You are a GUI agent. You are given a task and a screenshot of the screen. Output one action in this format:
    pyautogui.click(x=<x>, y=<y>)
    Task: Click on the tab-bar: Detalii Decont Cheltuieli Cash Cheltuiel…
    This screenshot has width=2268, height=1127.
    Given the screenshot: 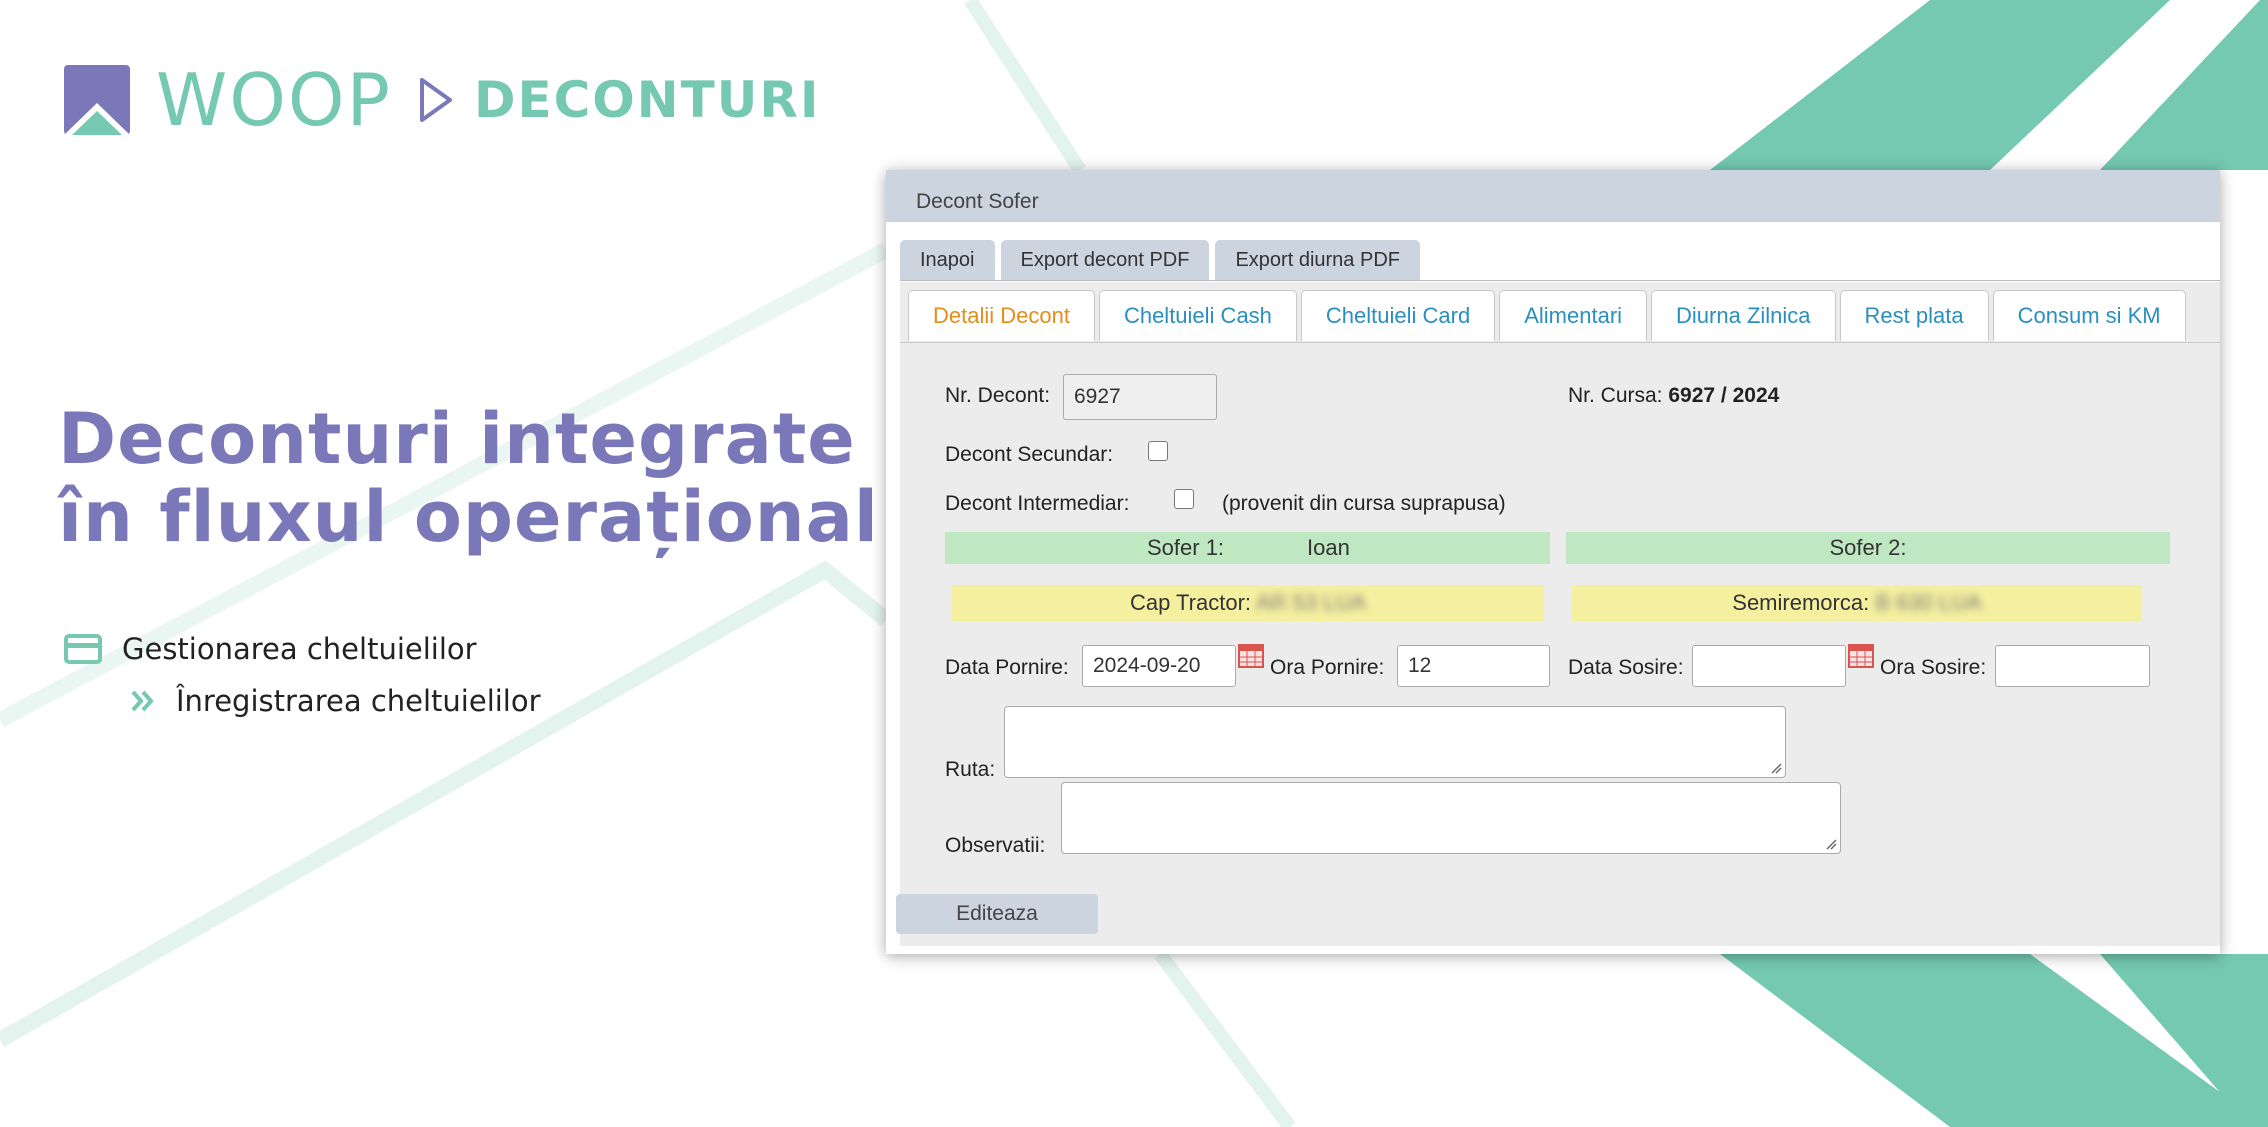 What is the action you would take?
    pyautogui.click(x=1549, y=315)
    